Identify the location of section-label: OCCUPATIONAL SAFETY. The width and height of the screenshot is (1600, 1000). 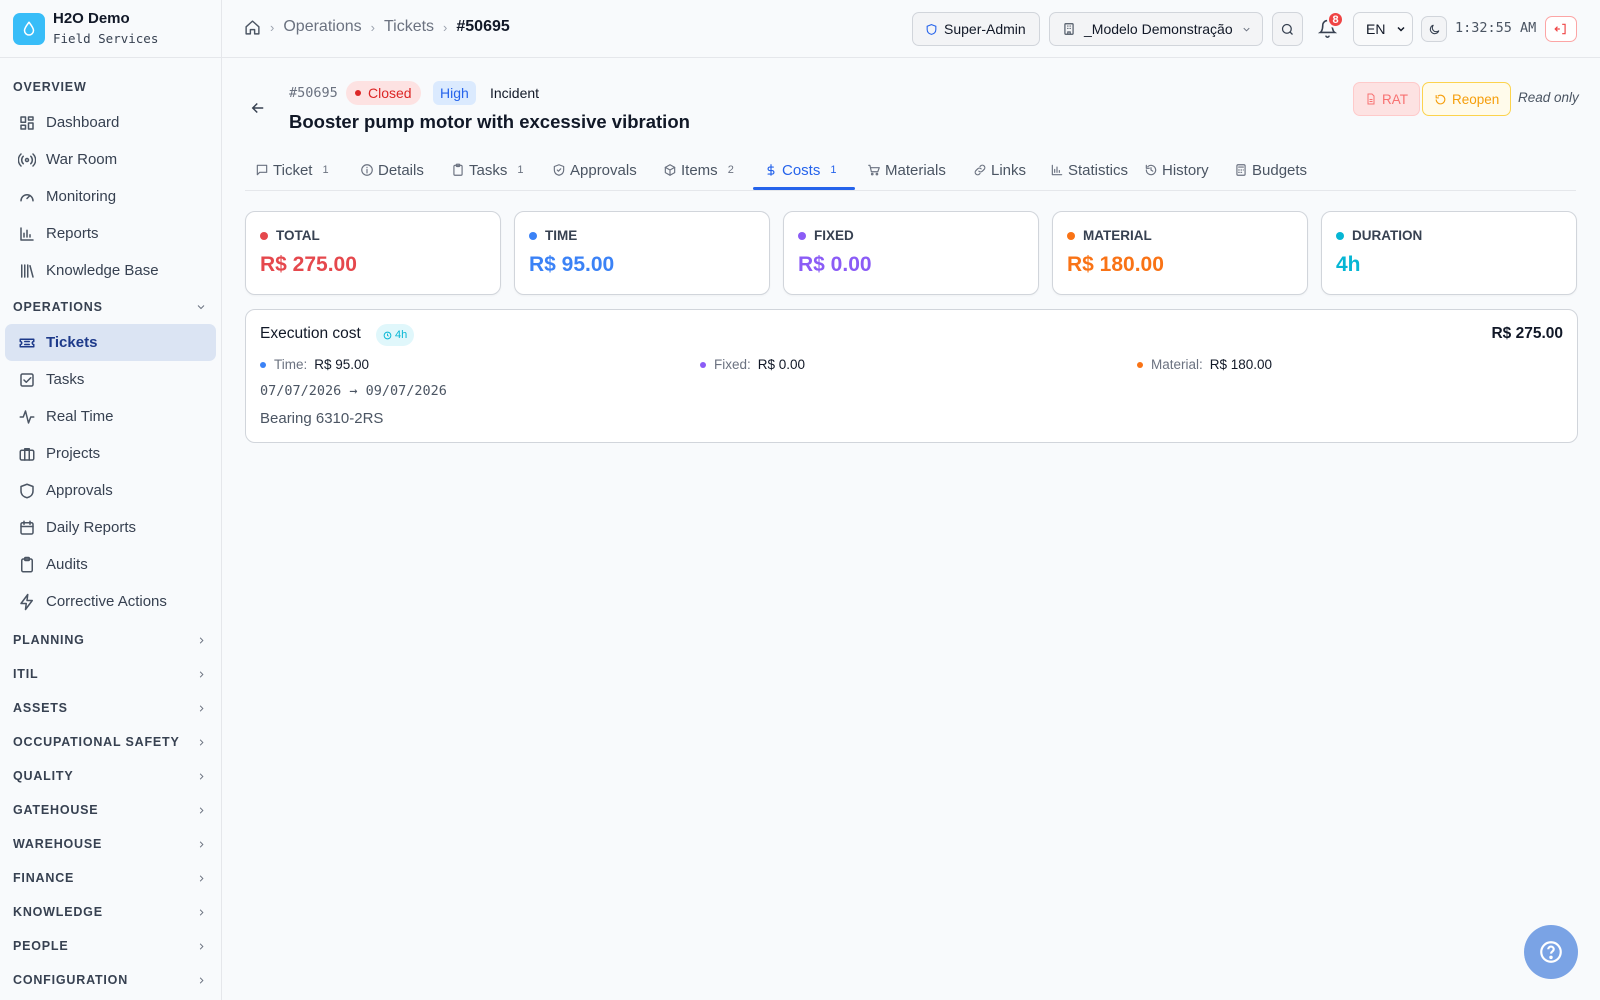
(96, 742).